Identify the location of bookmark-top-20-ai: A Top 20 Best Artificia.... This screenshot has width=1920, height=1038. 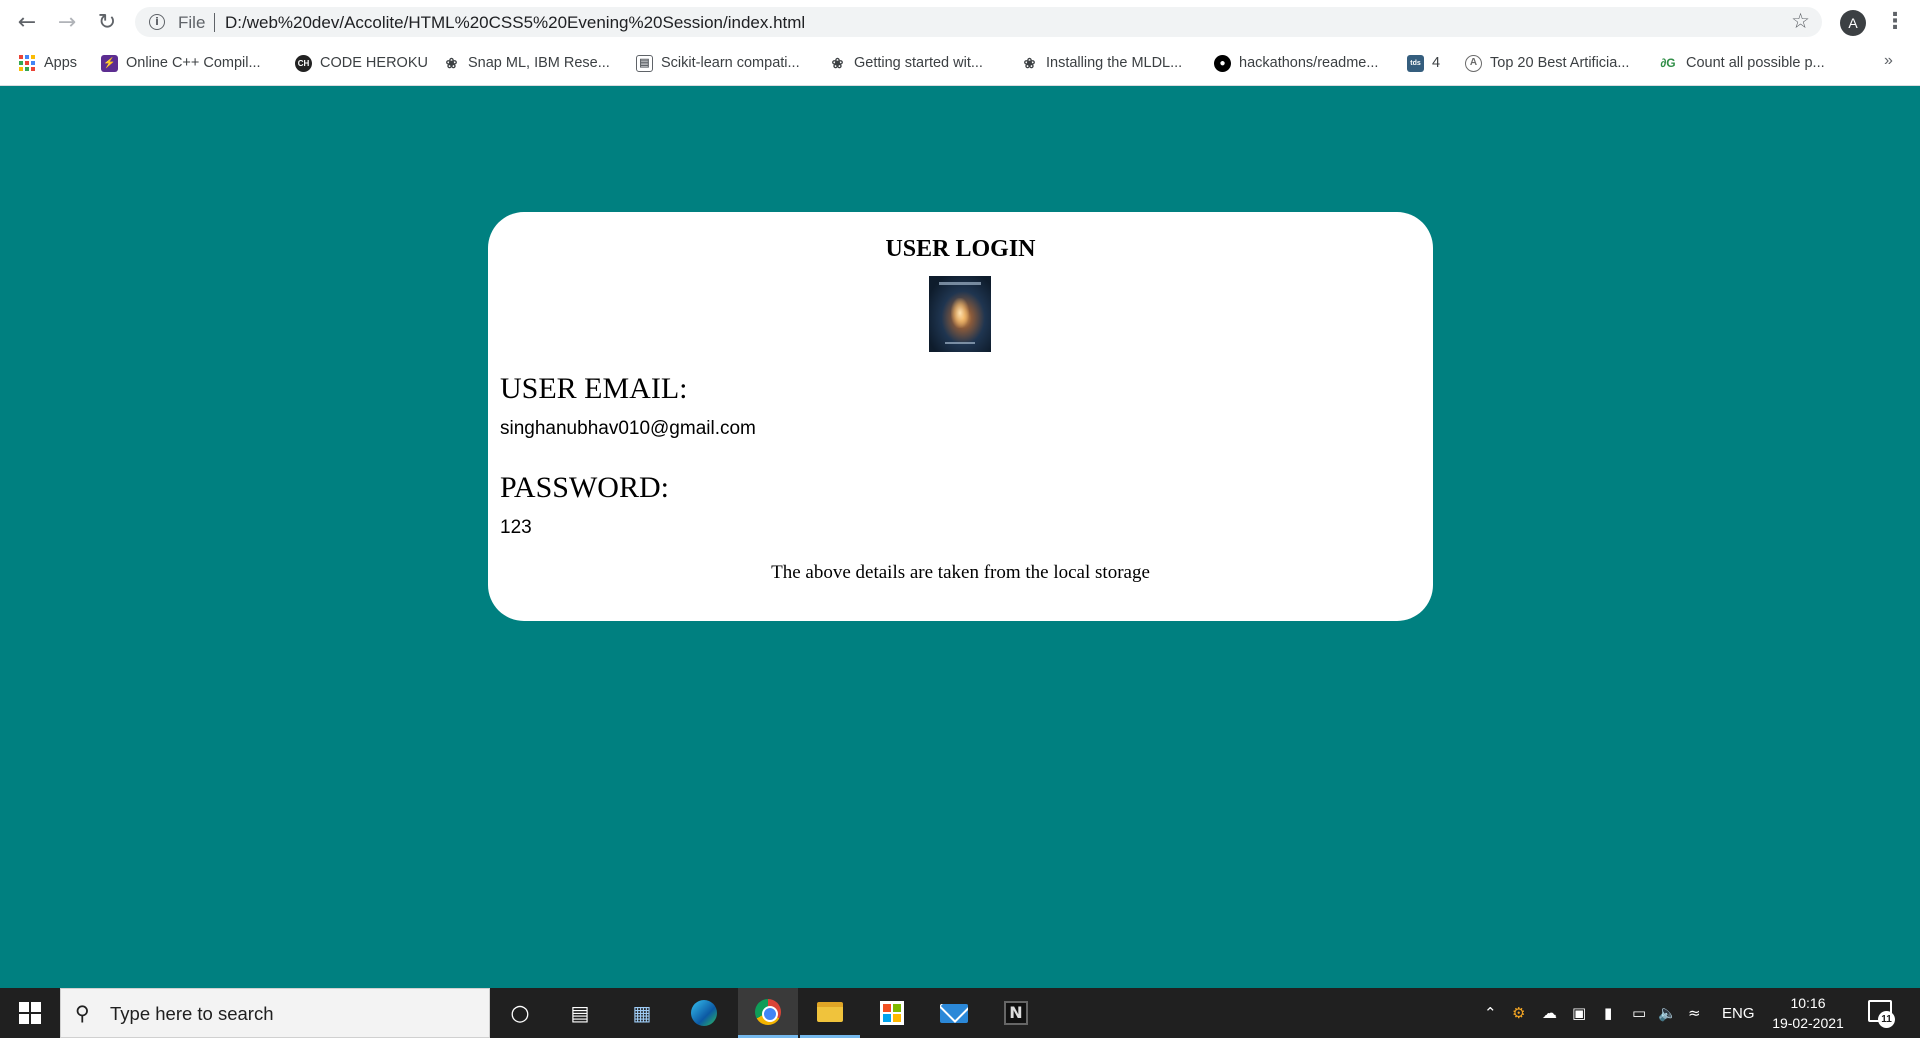
(1547, 63).